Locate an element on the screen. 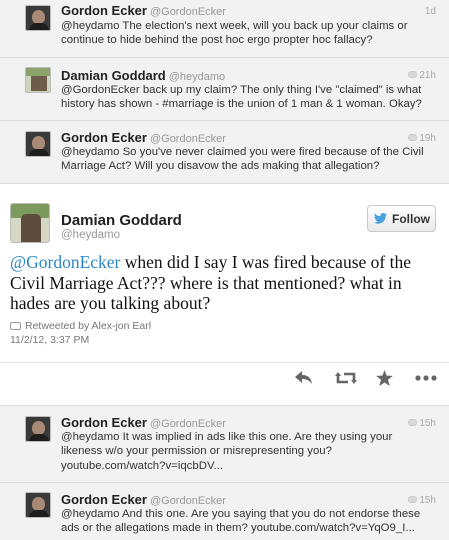 This screenshot has height=540, width=449. tweet-timestamp: 21h is located at coordinates (422, 75).